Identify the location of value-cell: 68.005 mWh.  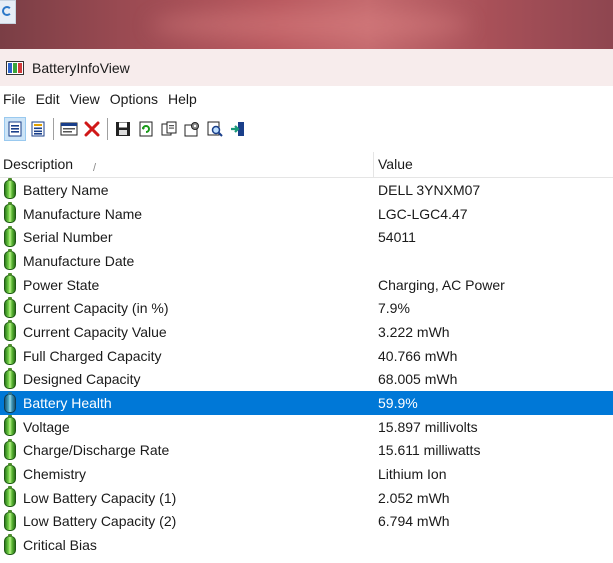
(418, 379).